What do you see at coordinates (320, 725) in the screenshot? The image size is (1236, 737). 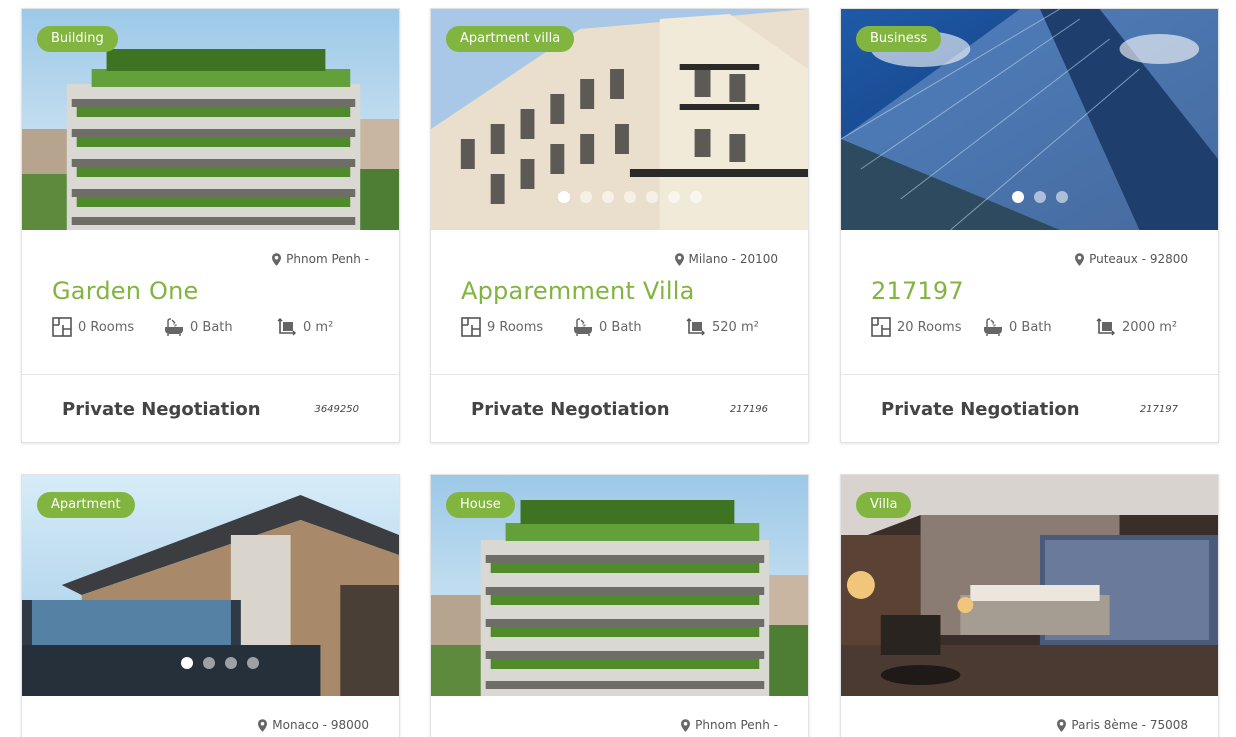 I see `location-text: Monaco - 98000` at bounding box center [320, 725].